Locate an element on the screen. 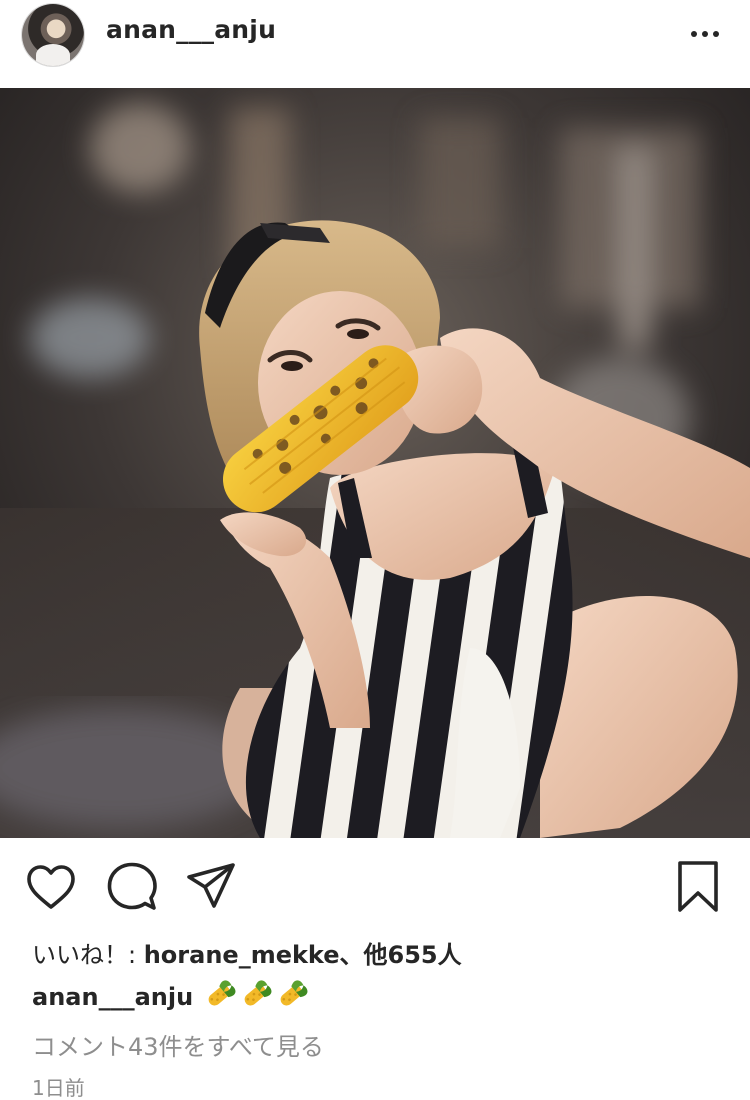  caption-username: anan___anju is located at coordinates (112, 997).